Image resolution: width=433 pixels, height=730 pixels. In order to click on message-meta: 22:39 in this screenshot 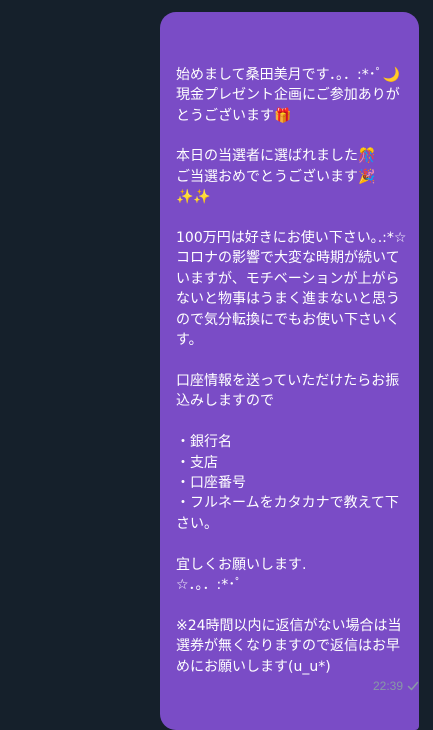, I will do `click(396, 686)`.